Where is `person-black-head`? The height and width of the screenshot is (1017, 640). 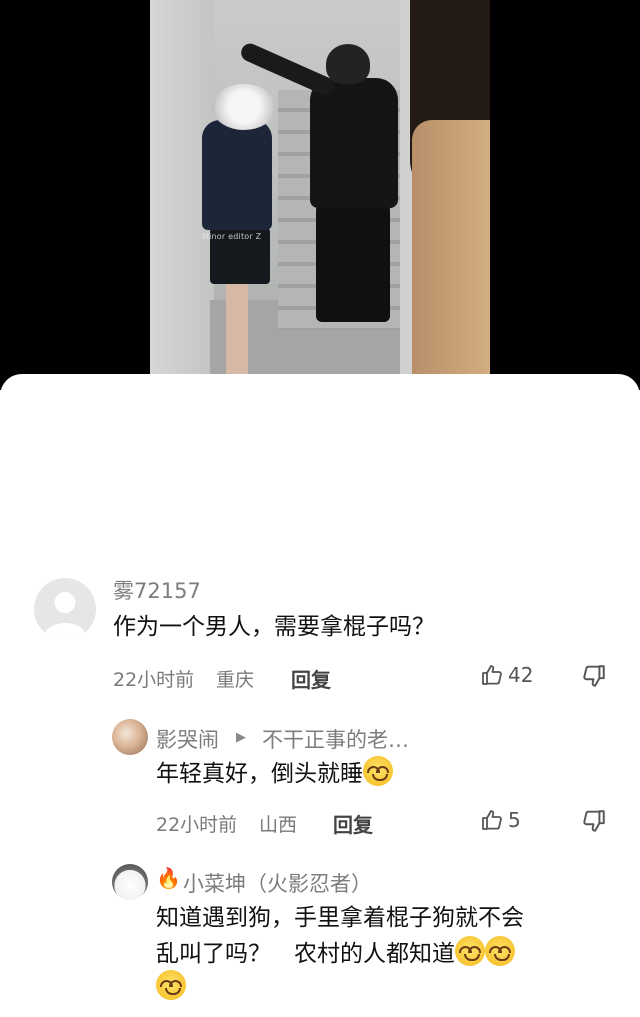 person-black-head is located at coordinates (348, 64).